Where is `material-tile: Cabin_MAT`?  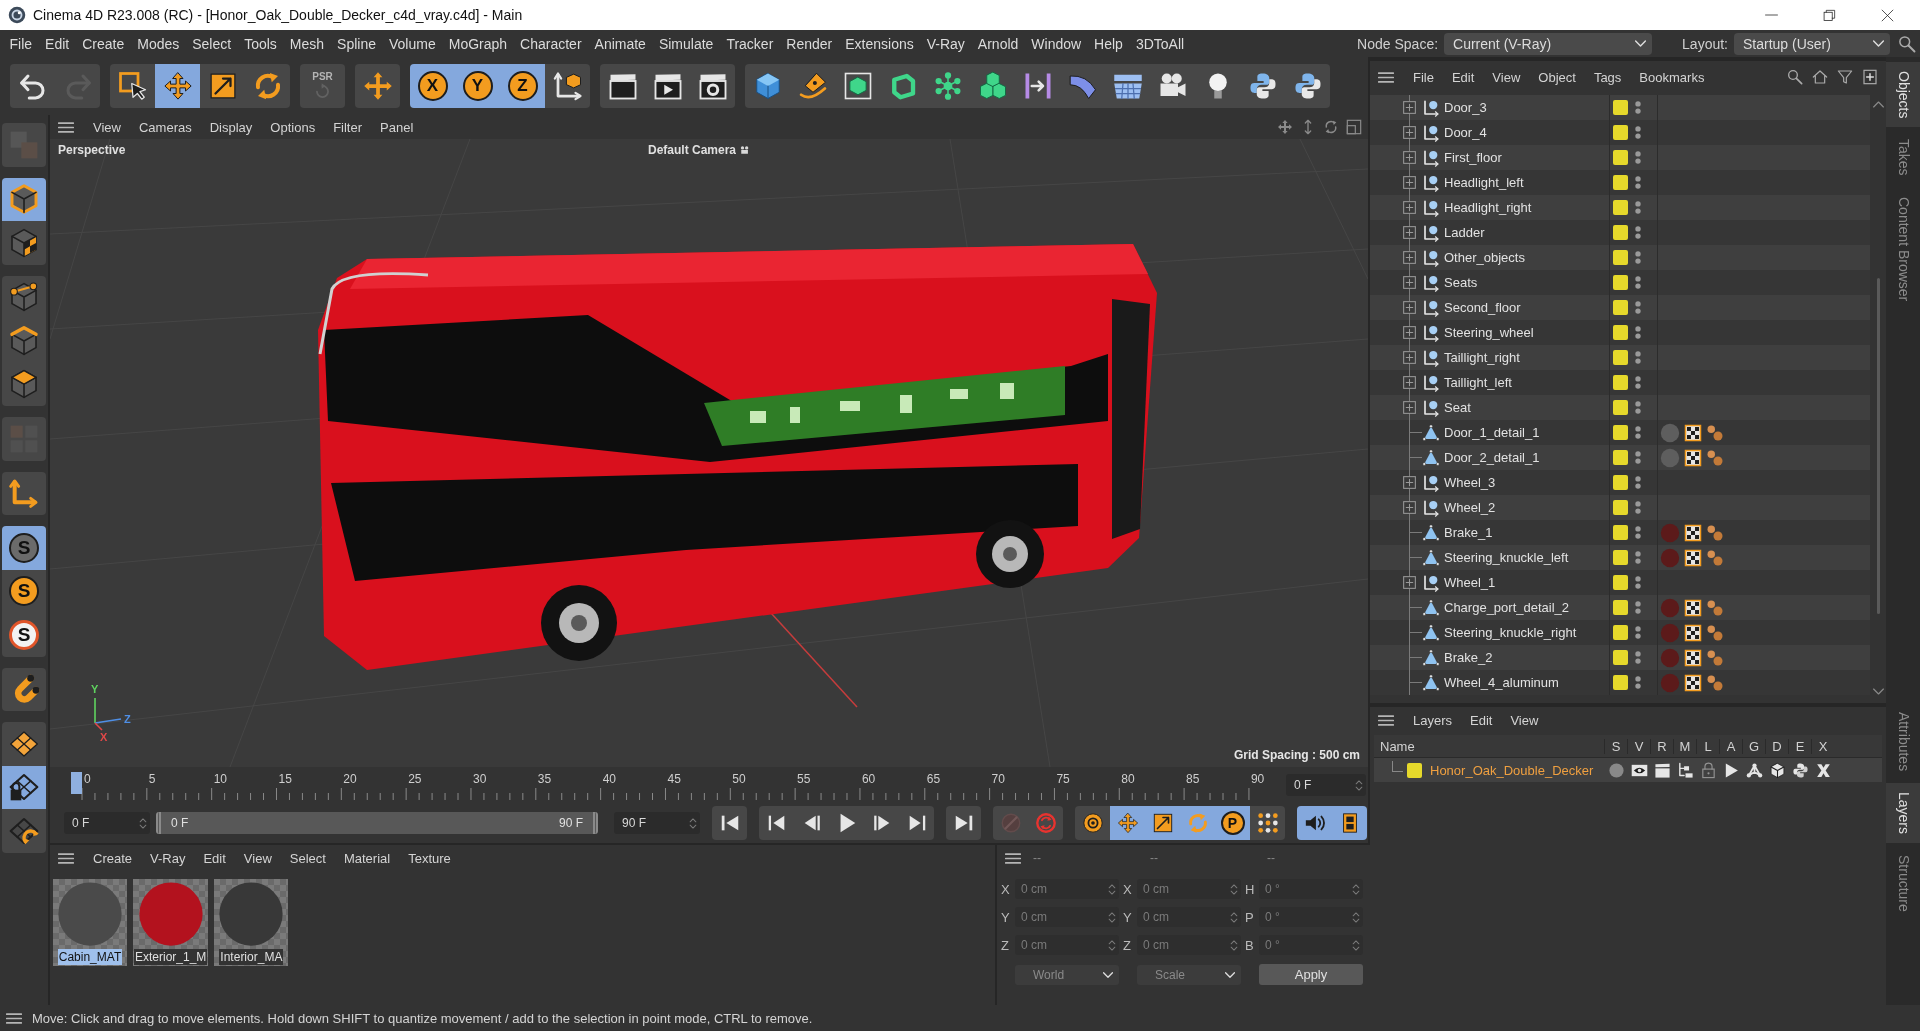 material-tile: Cabin_MAT is located at coordinates (90, 922).